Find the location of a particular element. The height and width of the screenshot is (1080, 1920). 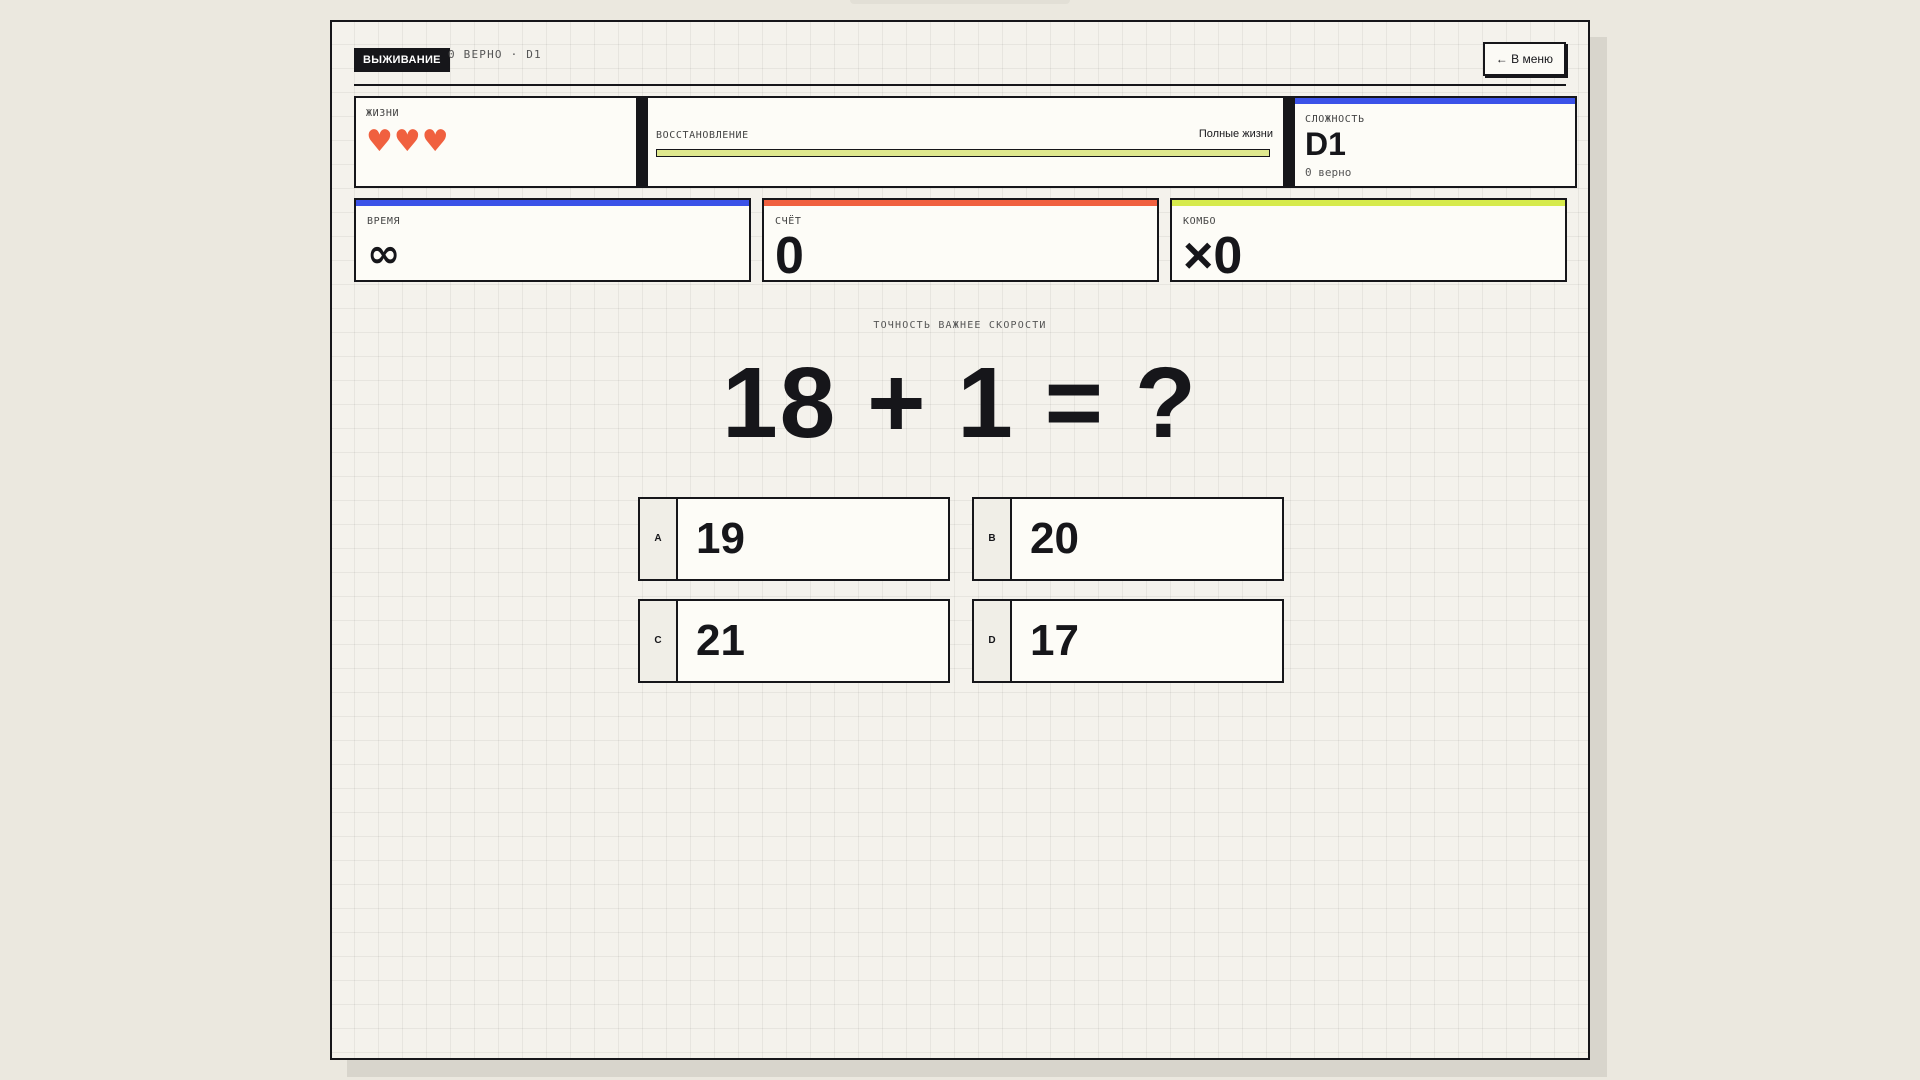

regen-label: ВОССТАНОВЛЕНИЕ is located at coordinates (702, 135).